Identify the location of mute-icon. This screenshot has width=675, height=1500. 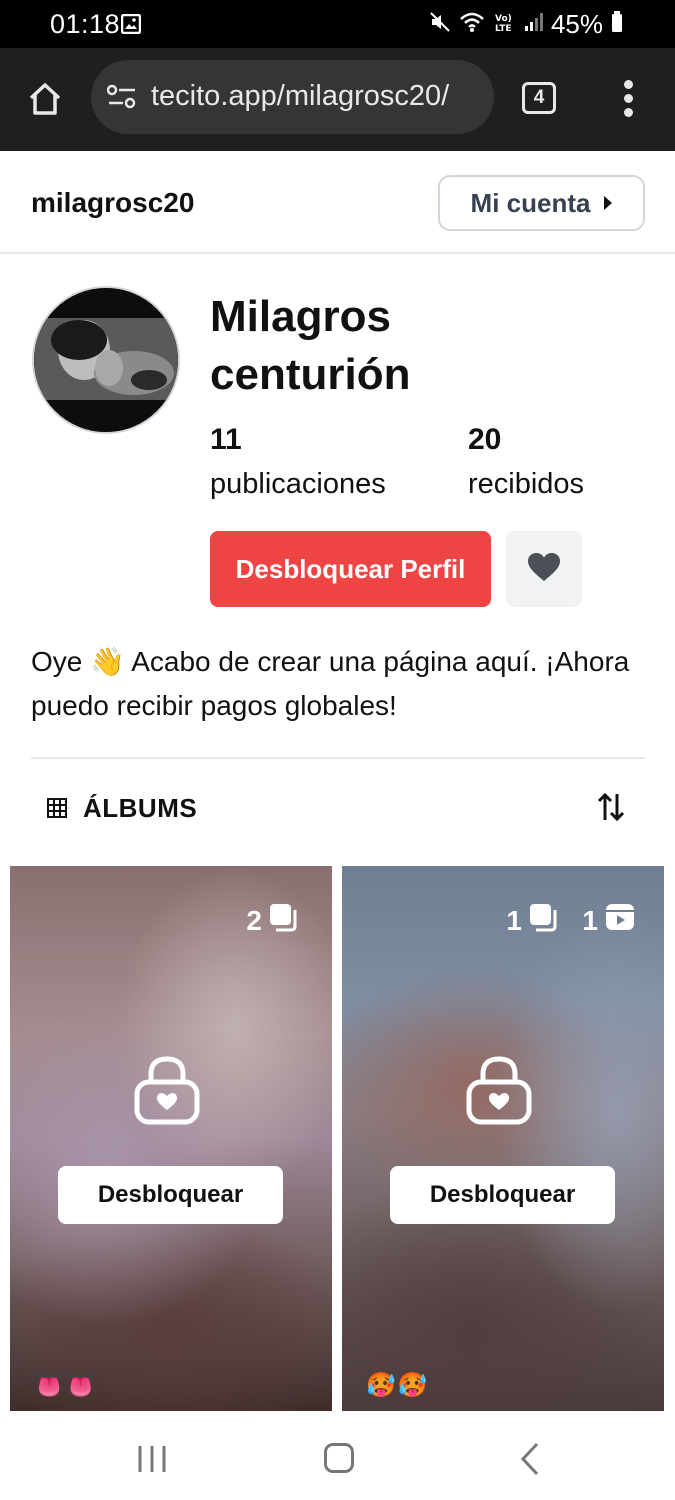
(440, 24).